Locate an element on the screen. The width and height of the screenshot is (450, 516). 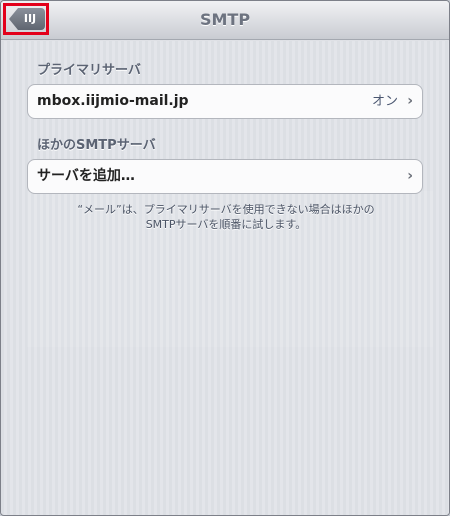
navigation-bar: SMTP IIJ is located at coordinates (225, 20).